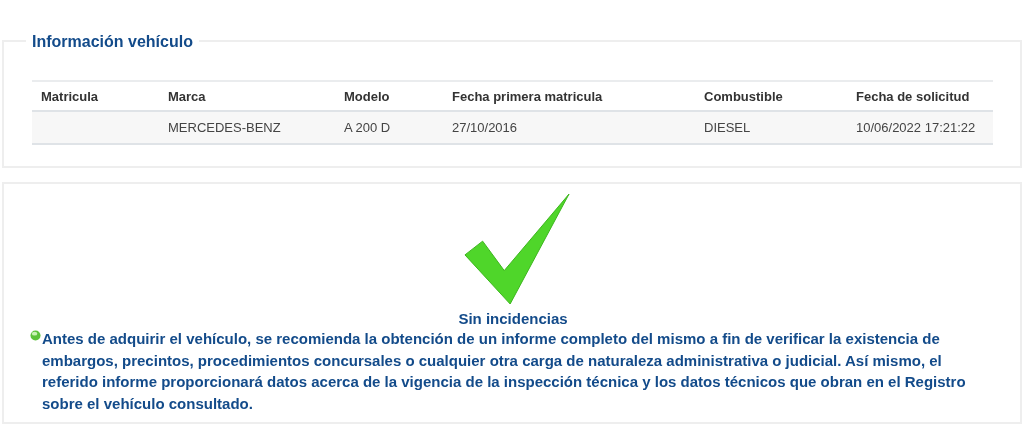  What do you see at coordinates (367, 127) in the screenshot?
I see `table-cell: A 200 D` at bounding box center [367, 127].